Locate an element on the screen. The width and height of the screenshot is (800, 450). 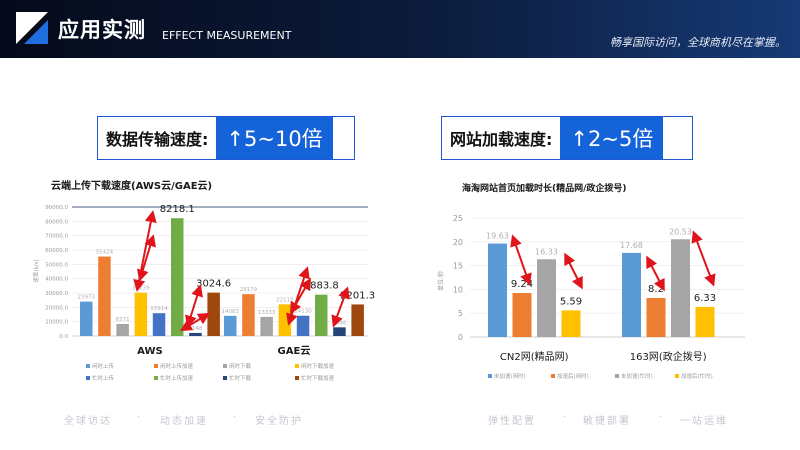
data-label: 20.53 is located at coordinates (680, 231).